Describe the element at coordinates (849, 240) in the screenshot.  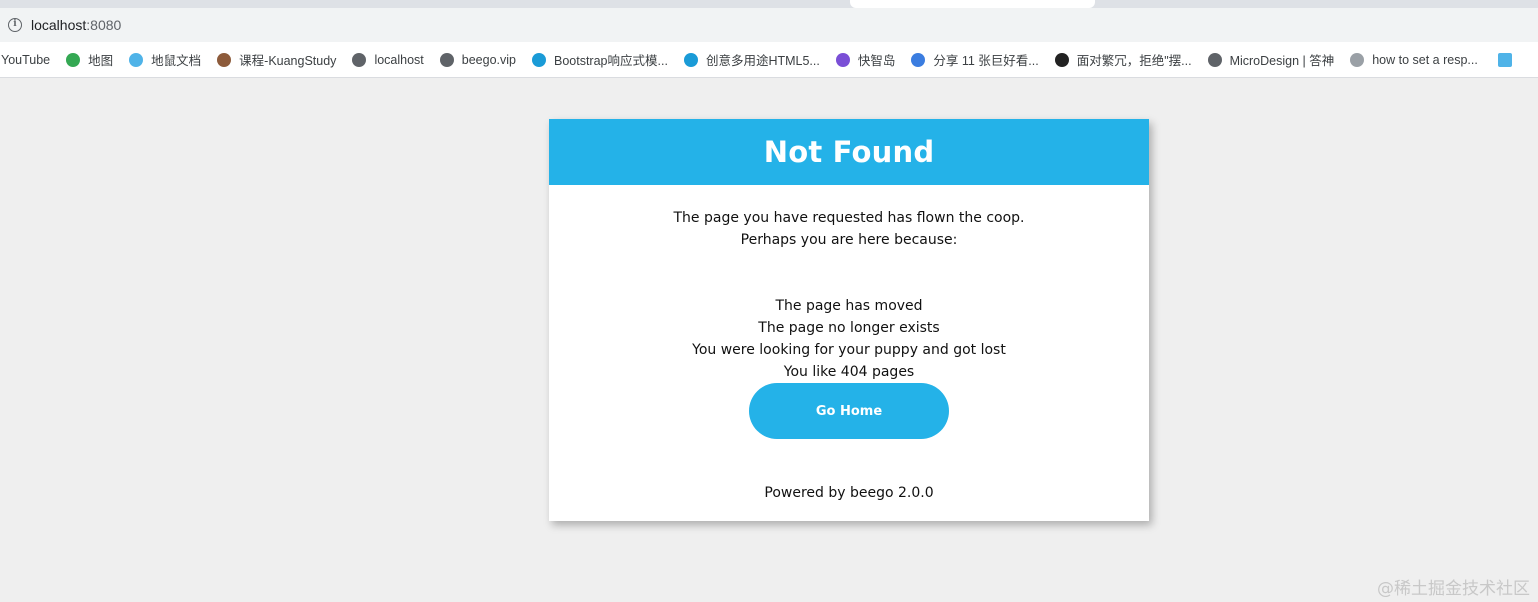
I see `intro-line-2: Perhaps you are here because:` at that location.